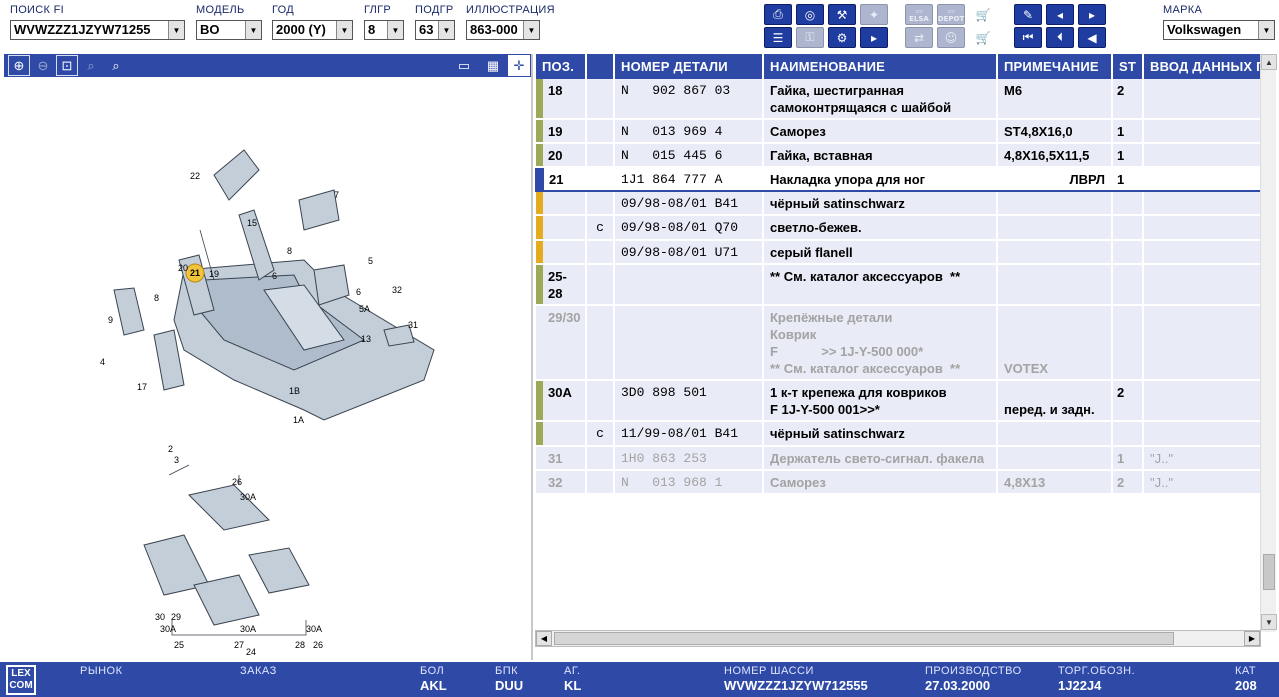 The width and height of the screenshot is (1279, 697). What do you see at coordinates (67, 65) in the screenshot?
I see `zoom-fit-icon: ⊡` at bounding box center [67, 65].